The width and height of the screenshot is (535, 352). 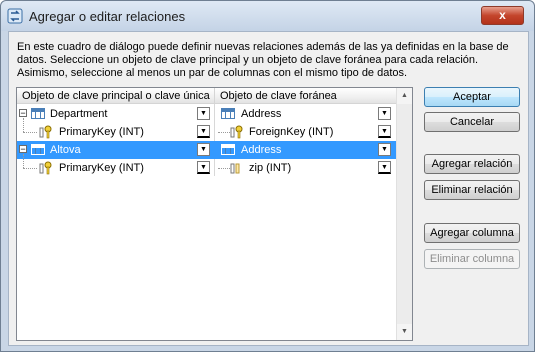 I want to click on add-relation-button: Agregar relación, so click(x=472, y=164).